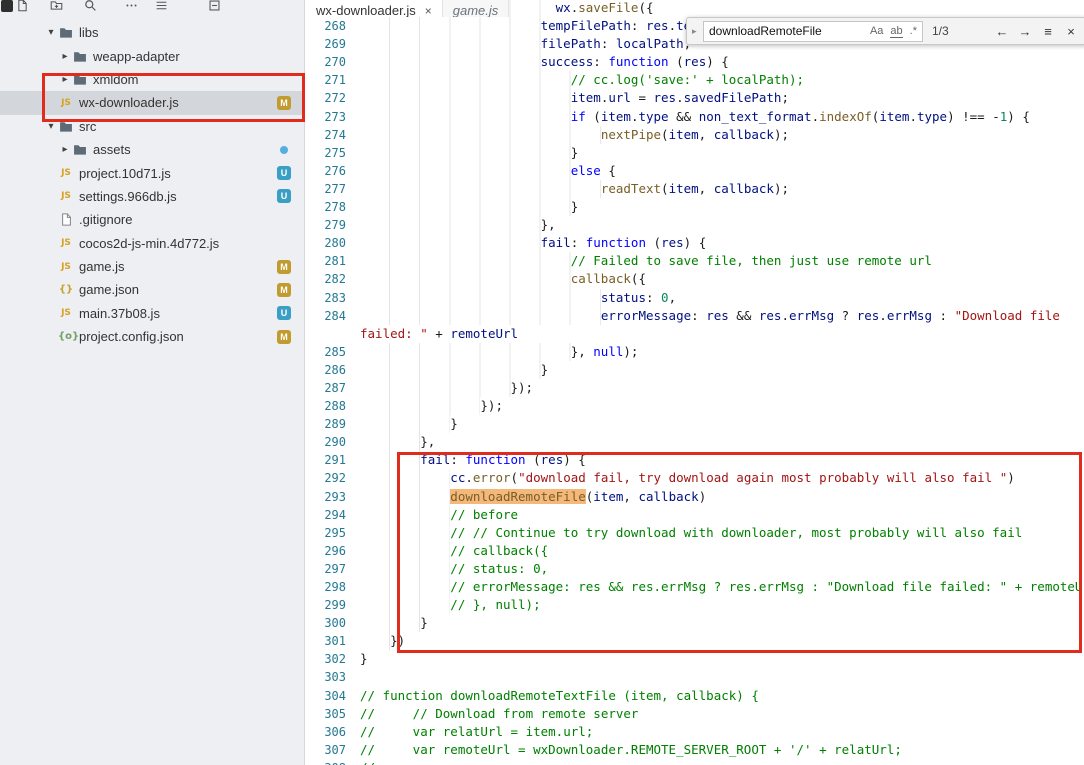 The image size is (1084, 765). What do you see at coordinates (326, 117) in the screenshot?
I see `line-number: 273` at bounding box center [326, 117].